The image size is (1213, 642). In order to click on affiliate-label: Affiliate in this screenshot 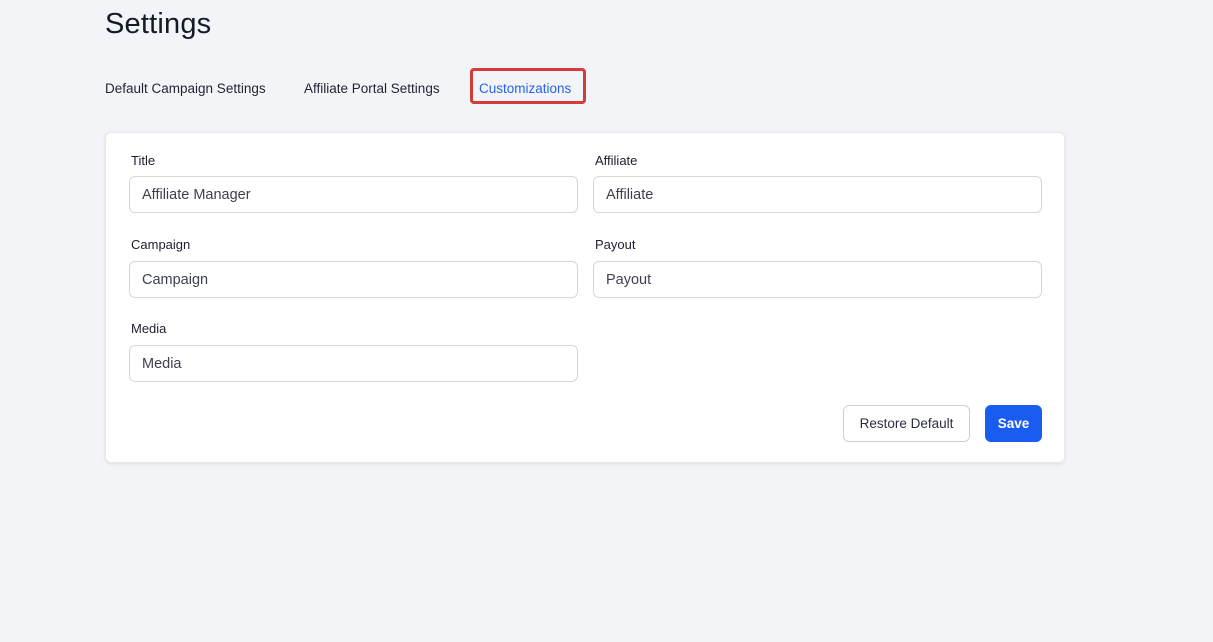, I will do `click(616, 160)`.